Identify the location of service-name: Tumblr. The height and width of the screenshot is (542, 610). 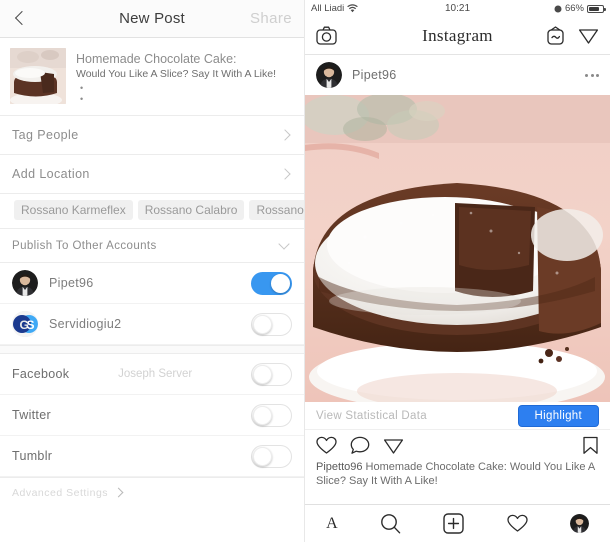
(32, 456).